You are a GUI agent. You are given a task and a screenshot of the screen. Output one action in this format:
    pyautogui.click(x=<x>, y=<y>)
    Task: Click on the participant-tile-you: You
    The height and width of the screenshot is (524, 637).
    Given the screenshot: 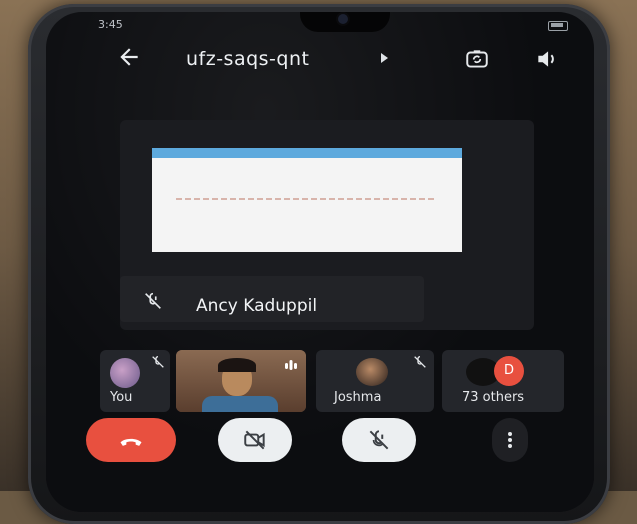 What is the action you would take?
    pyautogui.click(x=135, y=381)
    